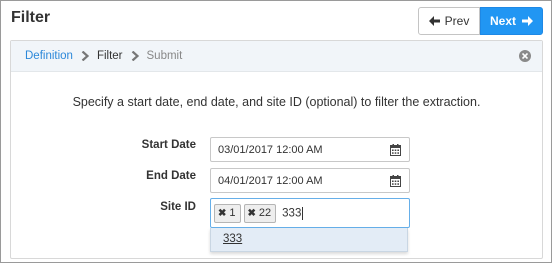  Describe the element at coordinates (270, 180) in the screenshot. I see `end-date-value: 04/01/2017 12:00 AM` at that location.